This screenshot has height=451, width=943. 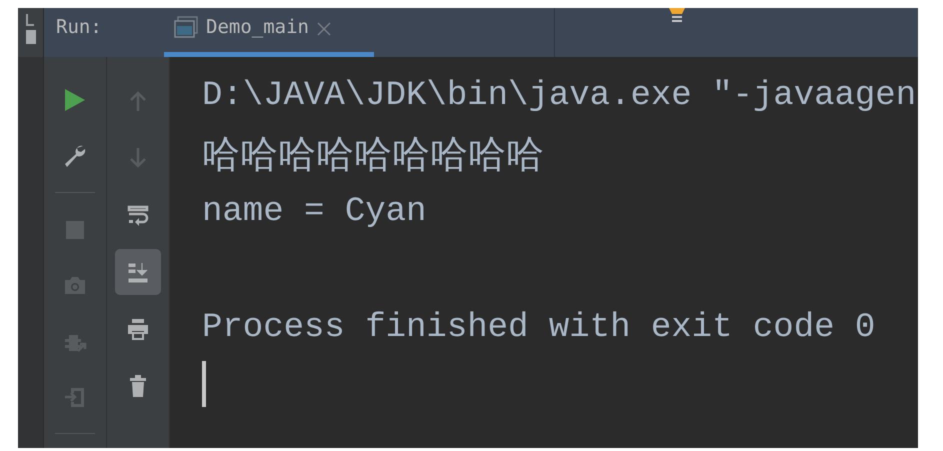 I want to click on run-label: Run:, so click(x=79, y=27).